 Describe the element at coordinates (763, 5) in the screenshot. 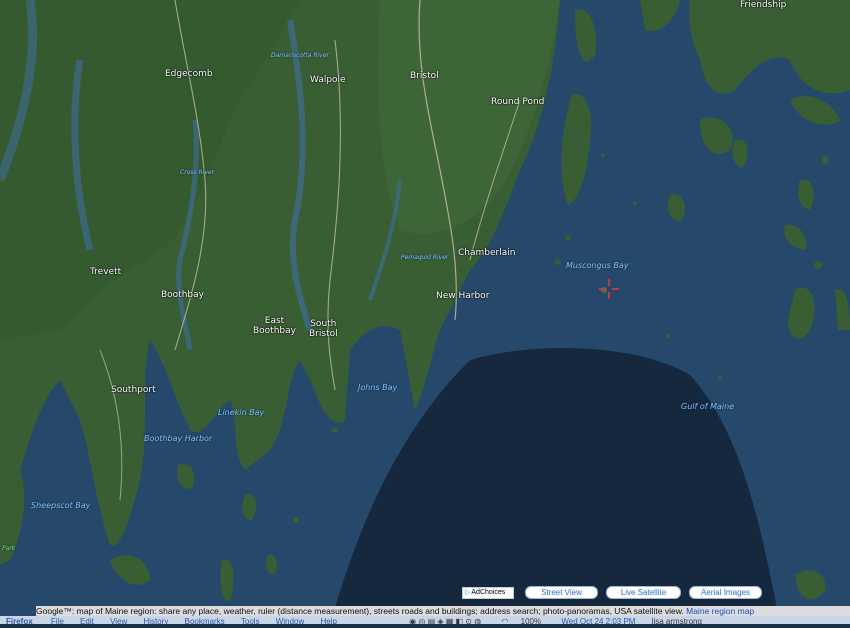

I see `label-friendship: Friendship` at that location.